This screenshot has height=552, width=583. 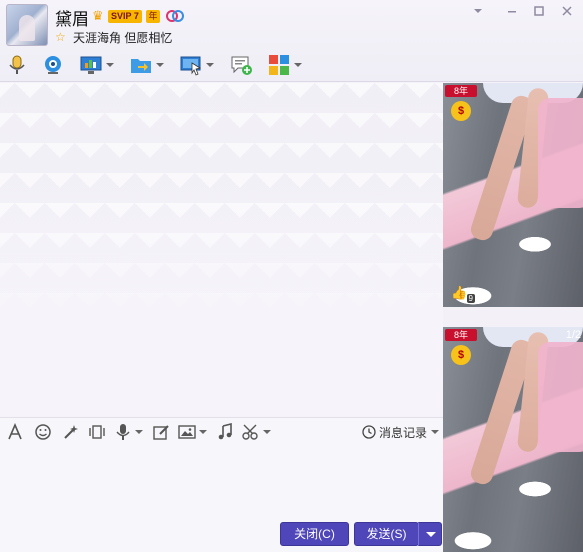 What do you see at coordinates (567, 13) in the screenshot?
I see `close-icon` at bounding box center [567, 13].